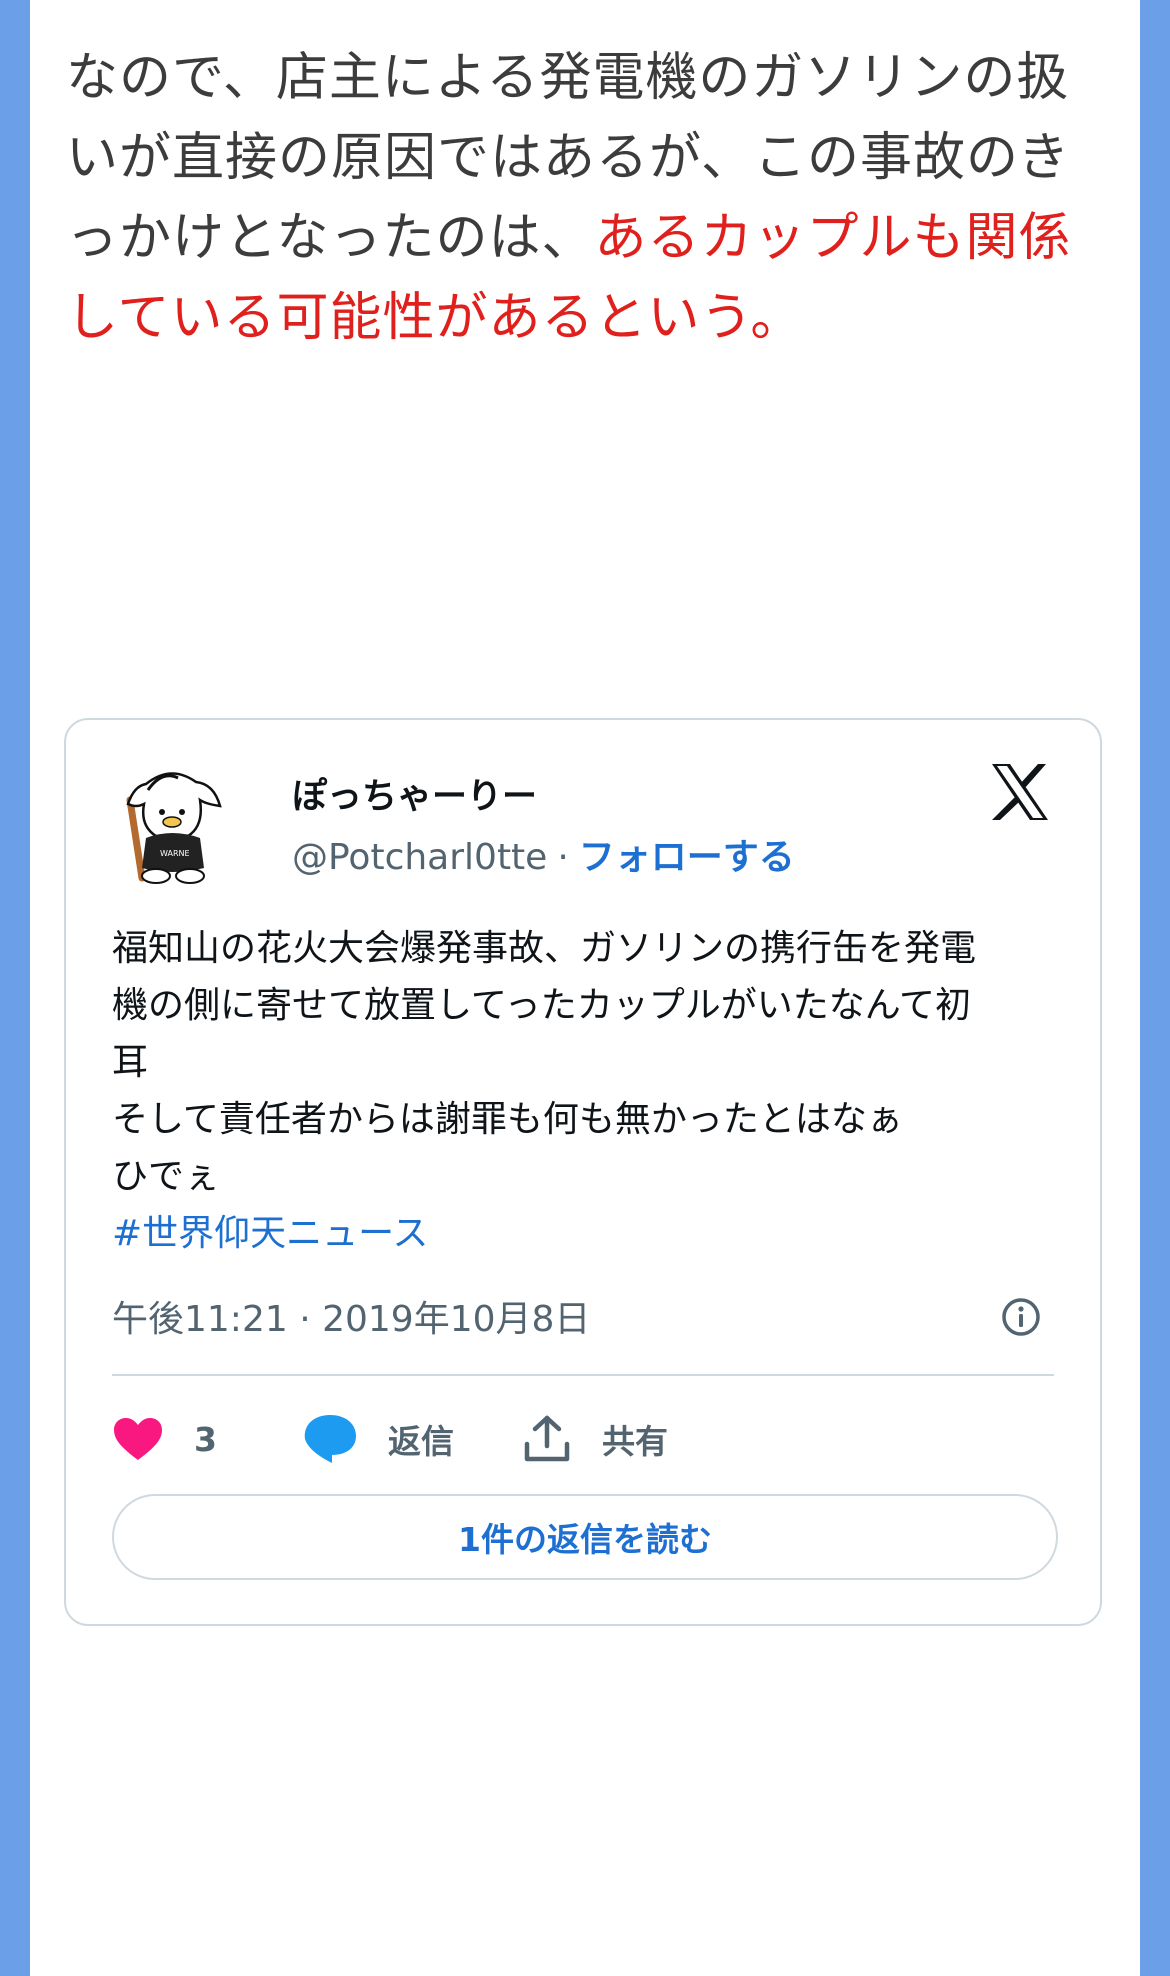 The width and height of the screenshot is (1170, 1976). What do you see at coordinates (205, 1439) in the screenshot?
I see `like-count: 3` at bounding box center [205, 1439].